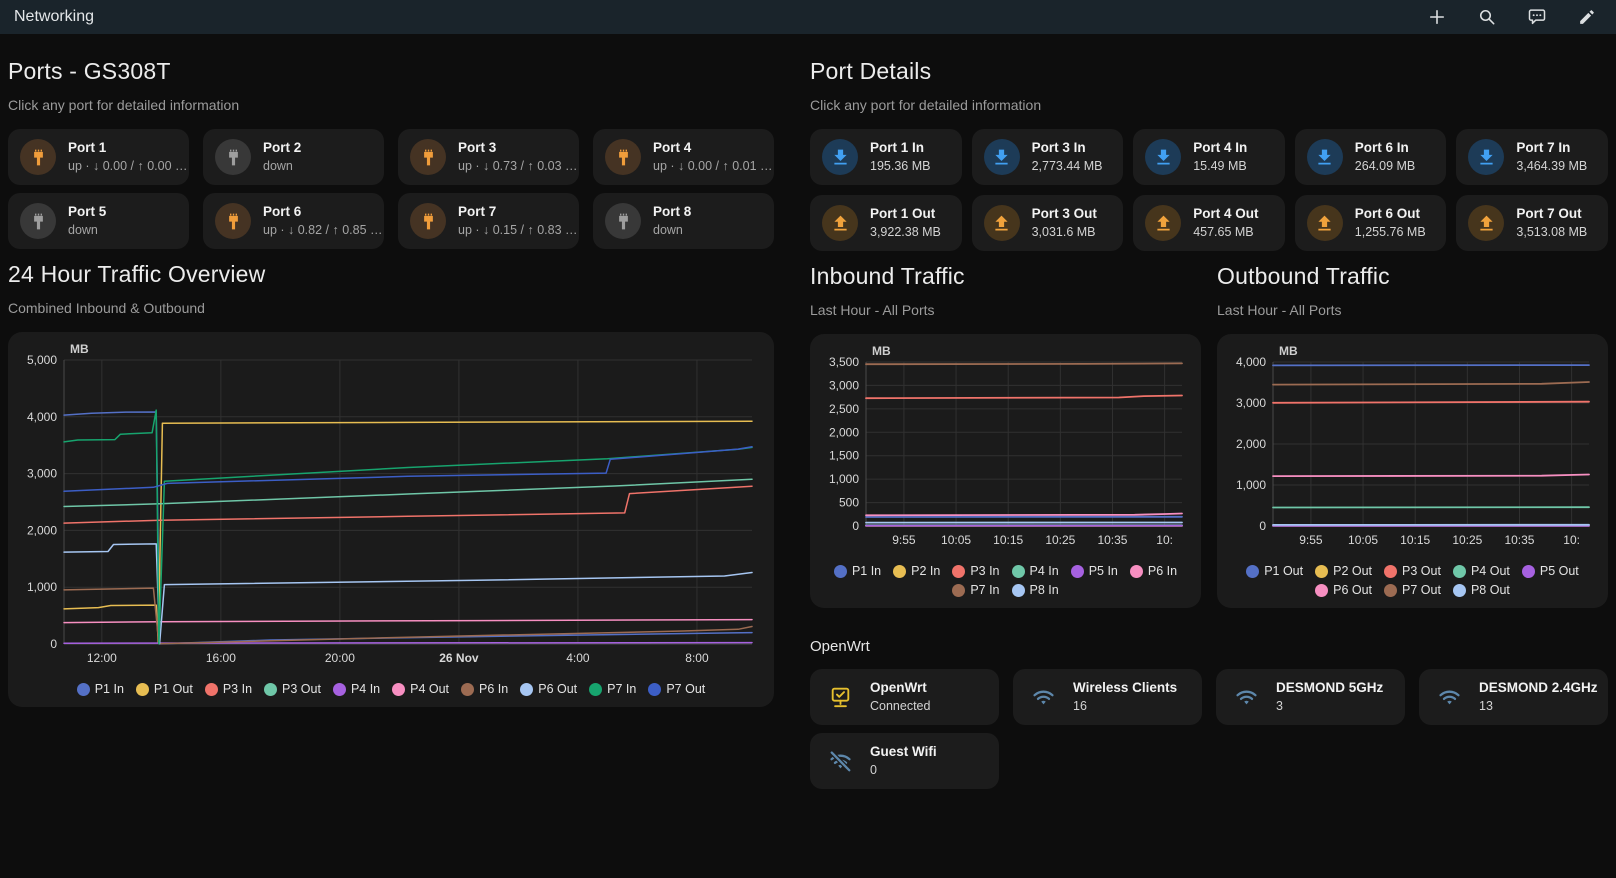 The height and width of the screenshot is (878, 1616). Describe the element at coordinates (1519, 540) in the screenshot. I see `svg-text: 10:35` at that location.